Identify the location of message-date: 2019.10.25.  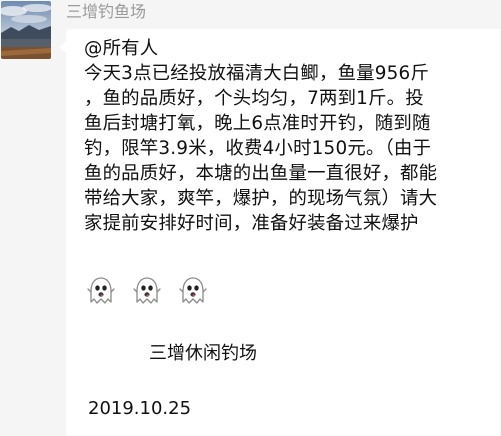
(140, 408).